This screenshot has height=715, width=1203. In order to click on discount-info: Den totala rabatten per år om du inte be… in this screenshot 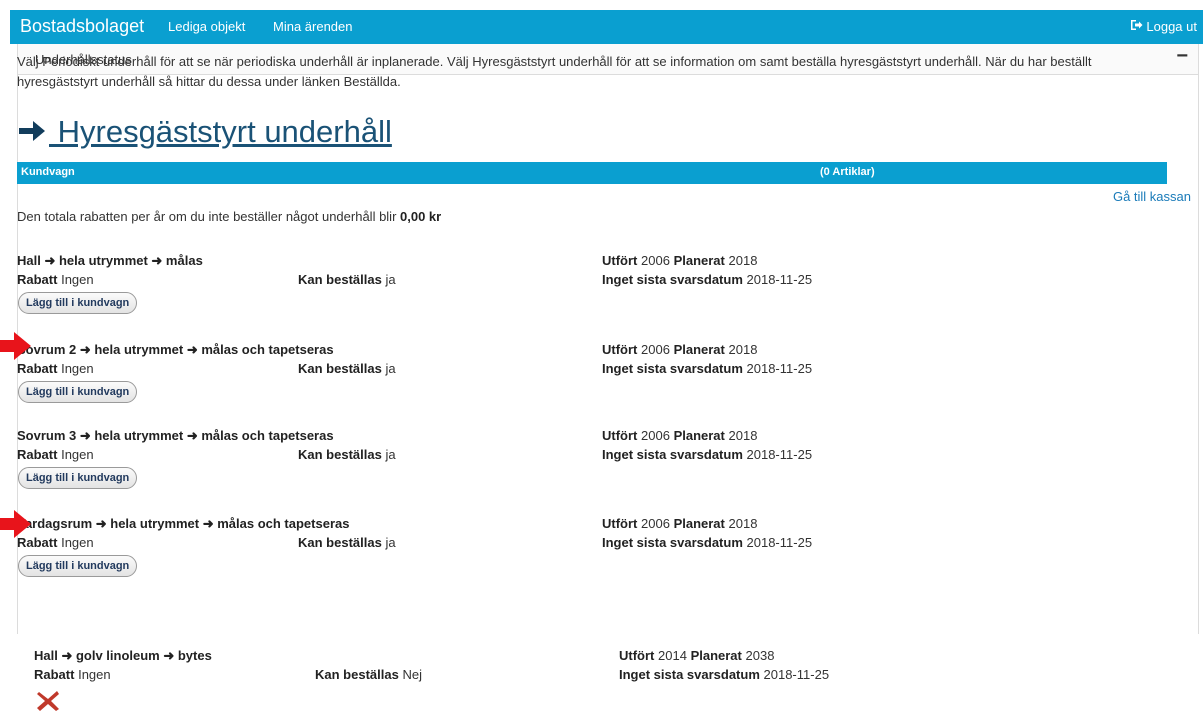, I will do `click(229, 216)`.